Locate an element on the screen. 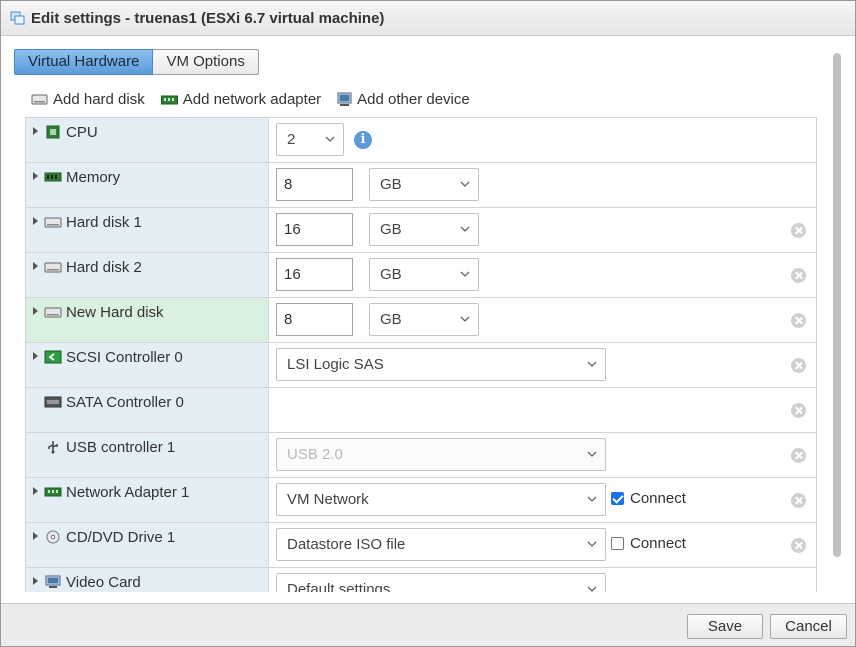 Image resolution: width=856 pixels, height=647 pixels. scsi-controller-type-select: LSI Logic SAS is located at coordinates (441, 364).